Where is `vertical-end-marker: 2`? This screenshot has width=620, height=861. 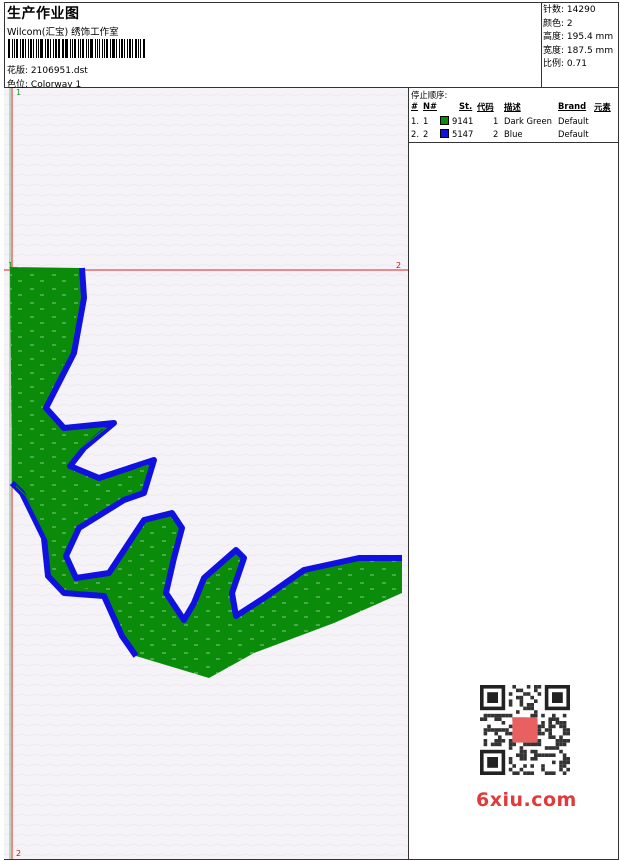
vertical-end-marker: 2 is located at coordinates (19, 853).